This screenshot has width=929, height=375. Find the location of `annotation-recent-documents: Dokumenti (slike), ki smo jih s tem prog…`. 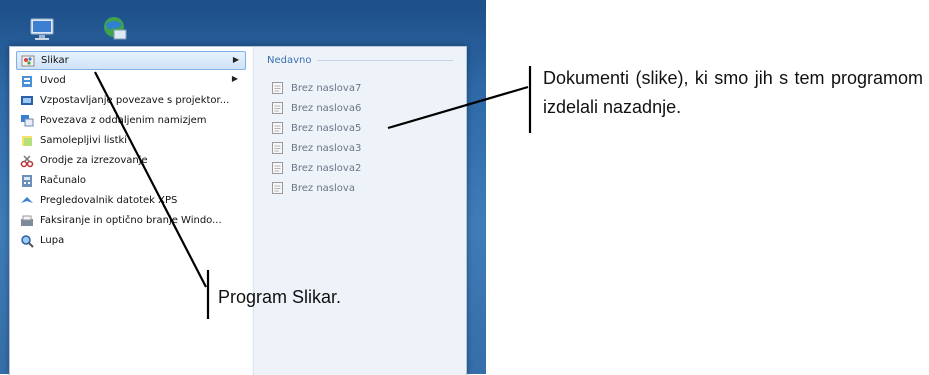

annotation-recent-documents: Dokumenti (slike), ki smo jih s tem prog… is located at coordinates (733, 92).